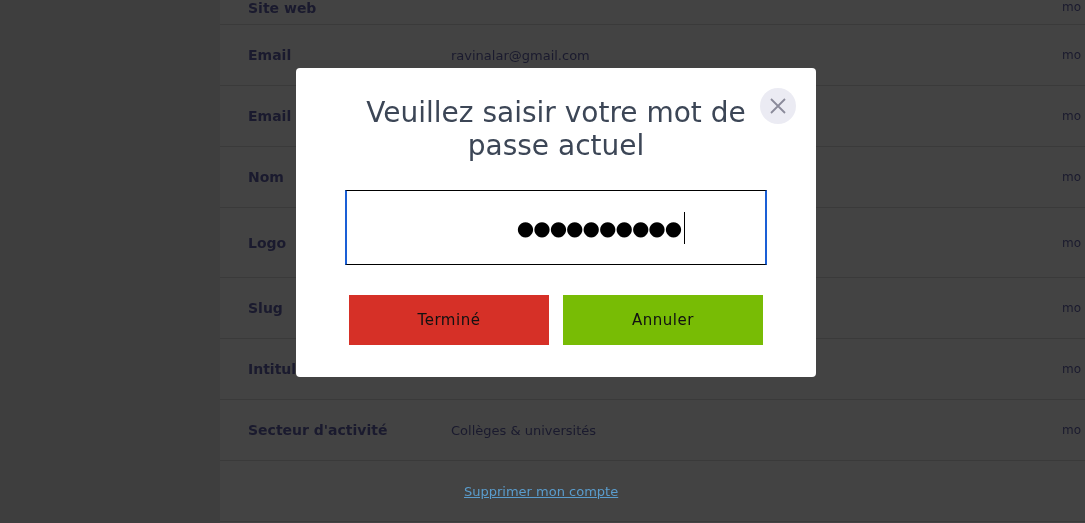 The width and height of the screenshot is (1085, 523). I want to click on close-button, so click(778, 106).